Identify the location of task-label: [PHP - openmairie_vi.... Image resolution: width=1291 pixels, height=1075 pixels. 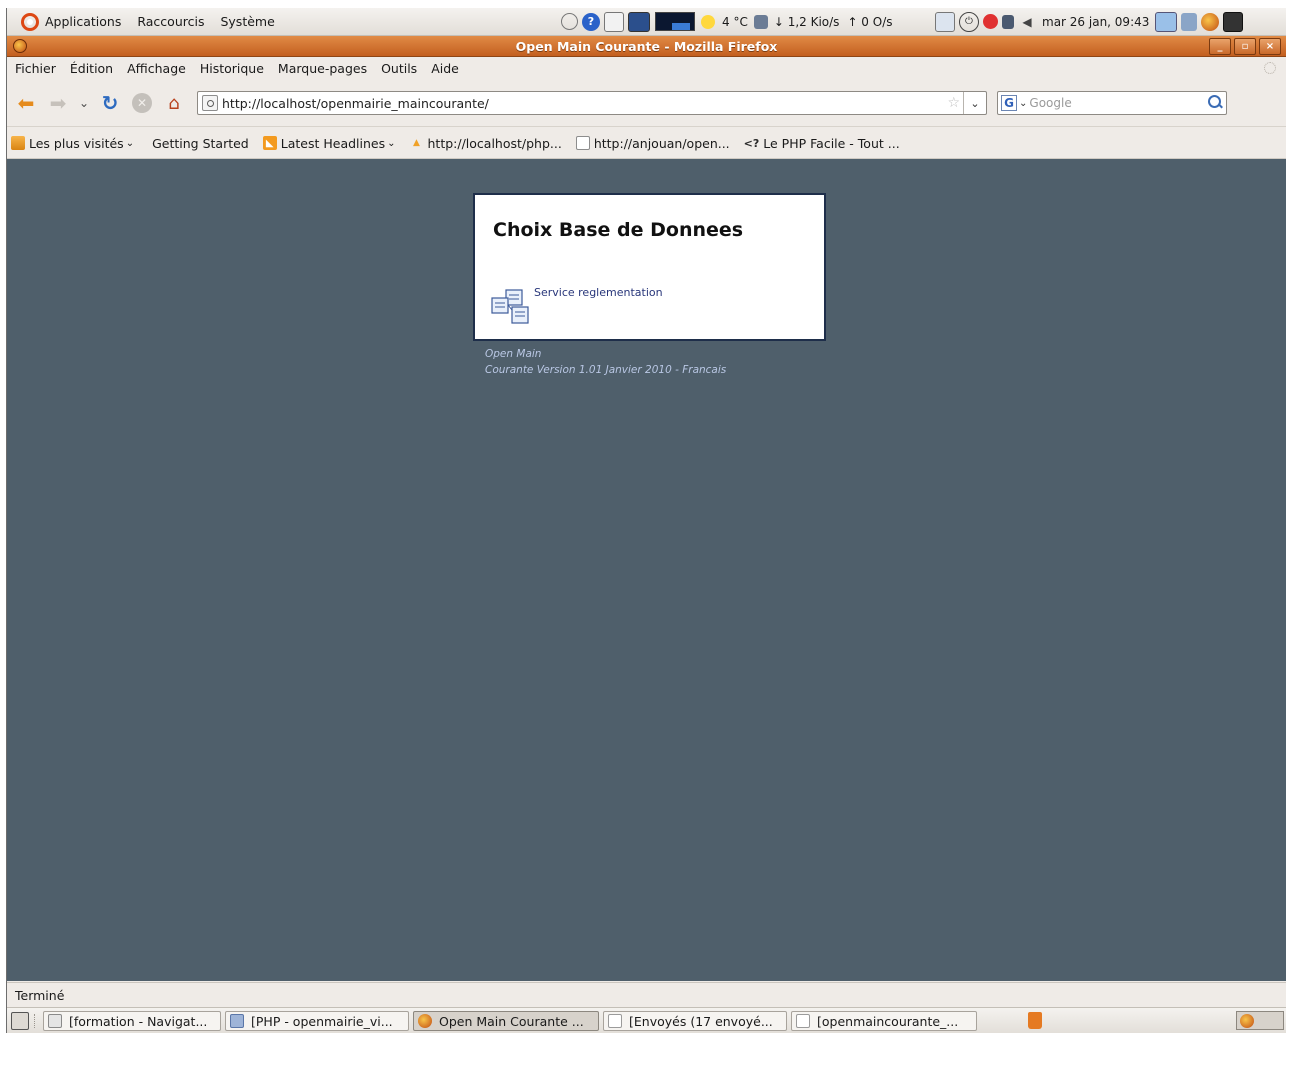
(322, 1021).